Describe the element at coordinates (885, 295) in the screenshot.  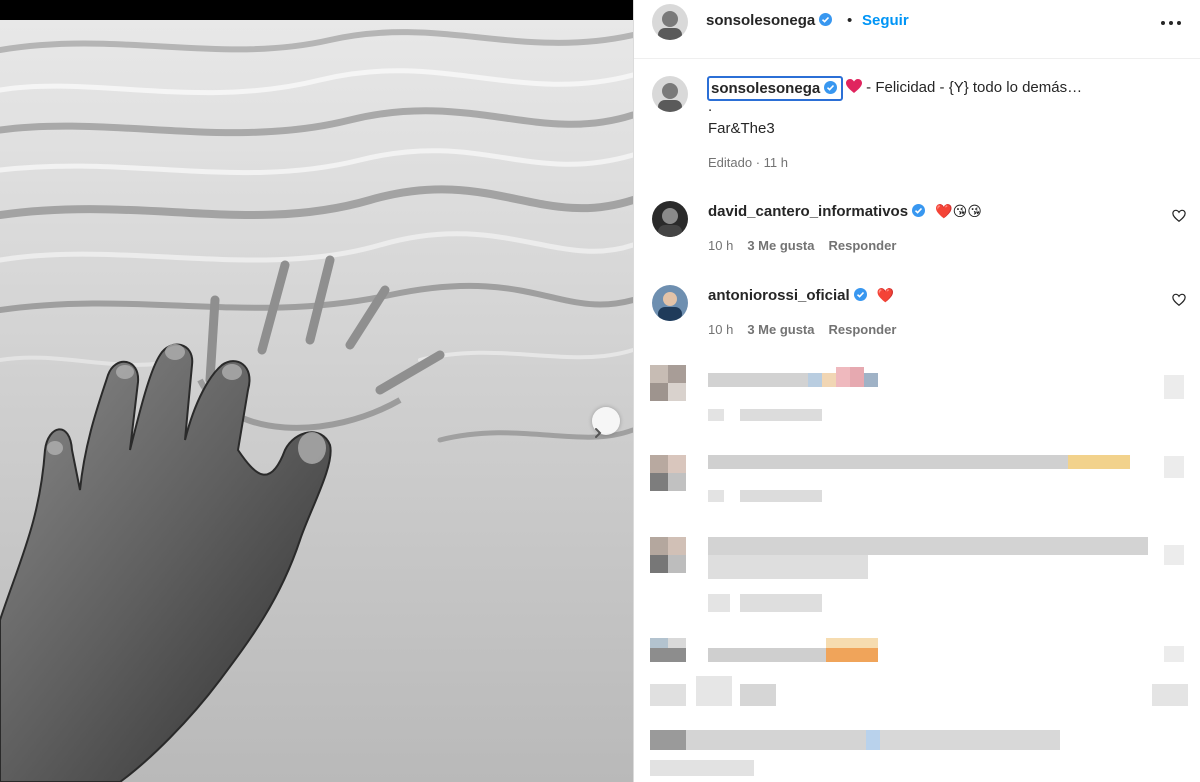
I see `comment-text: ❤️` at that location.